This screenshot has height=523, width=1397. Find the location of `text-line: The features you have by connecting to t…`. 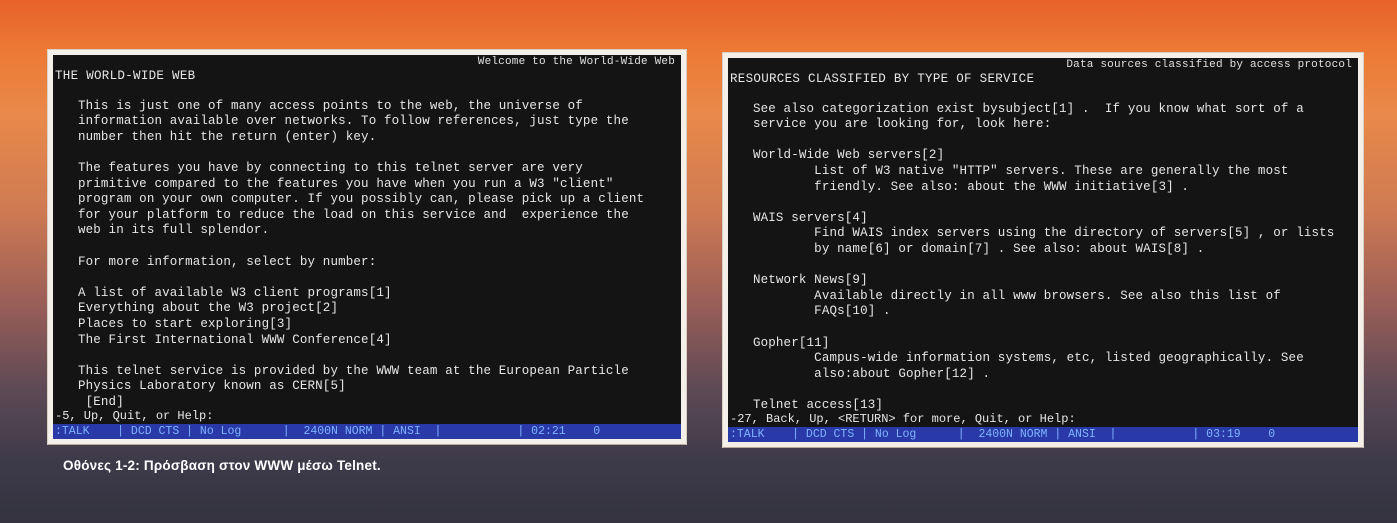

text-line: The features you have by connecting to t… is located at coordinates (319, 167).